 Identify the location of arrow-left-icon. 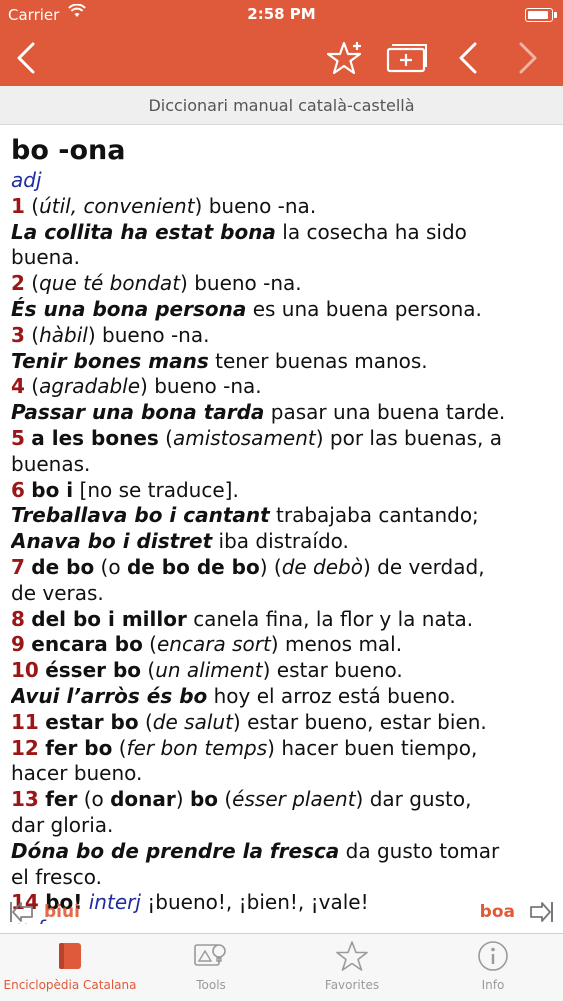
(21, 912).